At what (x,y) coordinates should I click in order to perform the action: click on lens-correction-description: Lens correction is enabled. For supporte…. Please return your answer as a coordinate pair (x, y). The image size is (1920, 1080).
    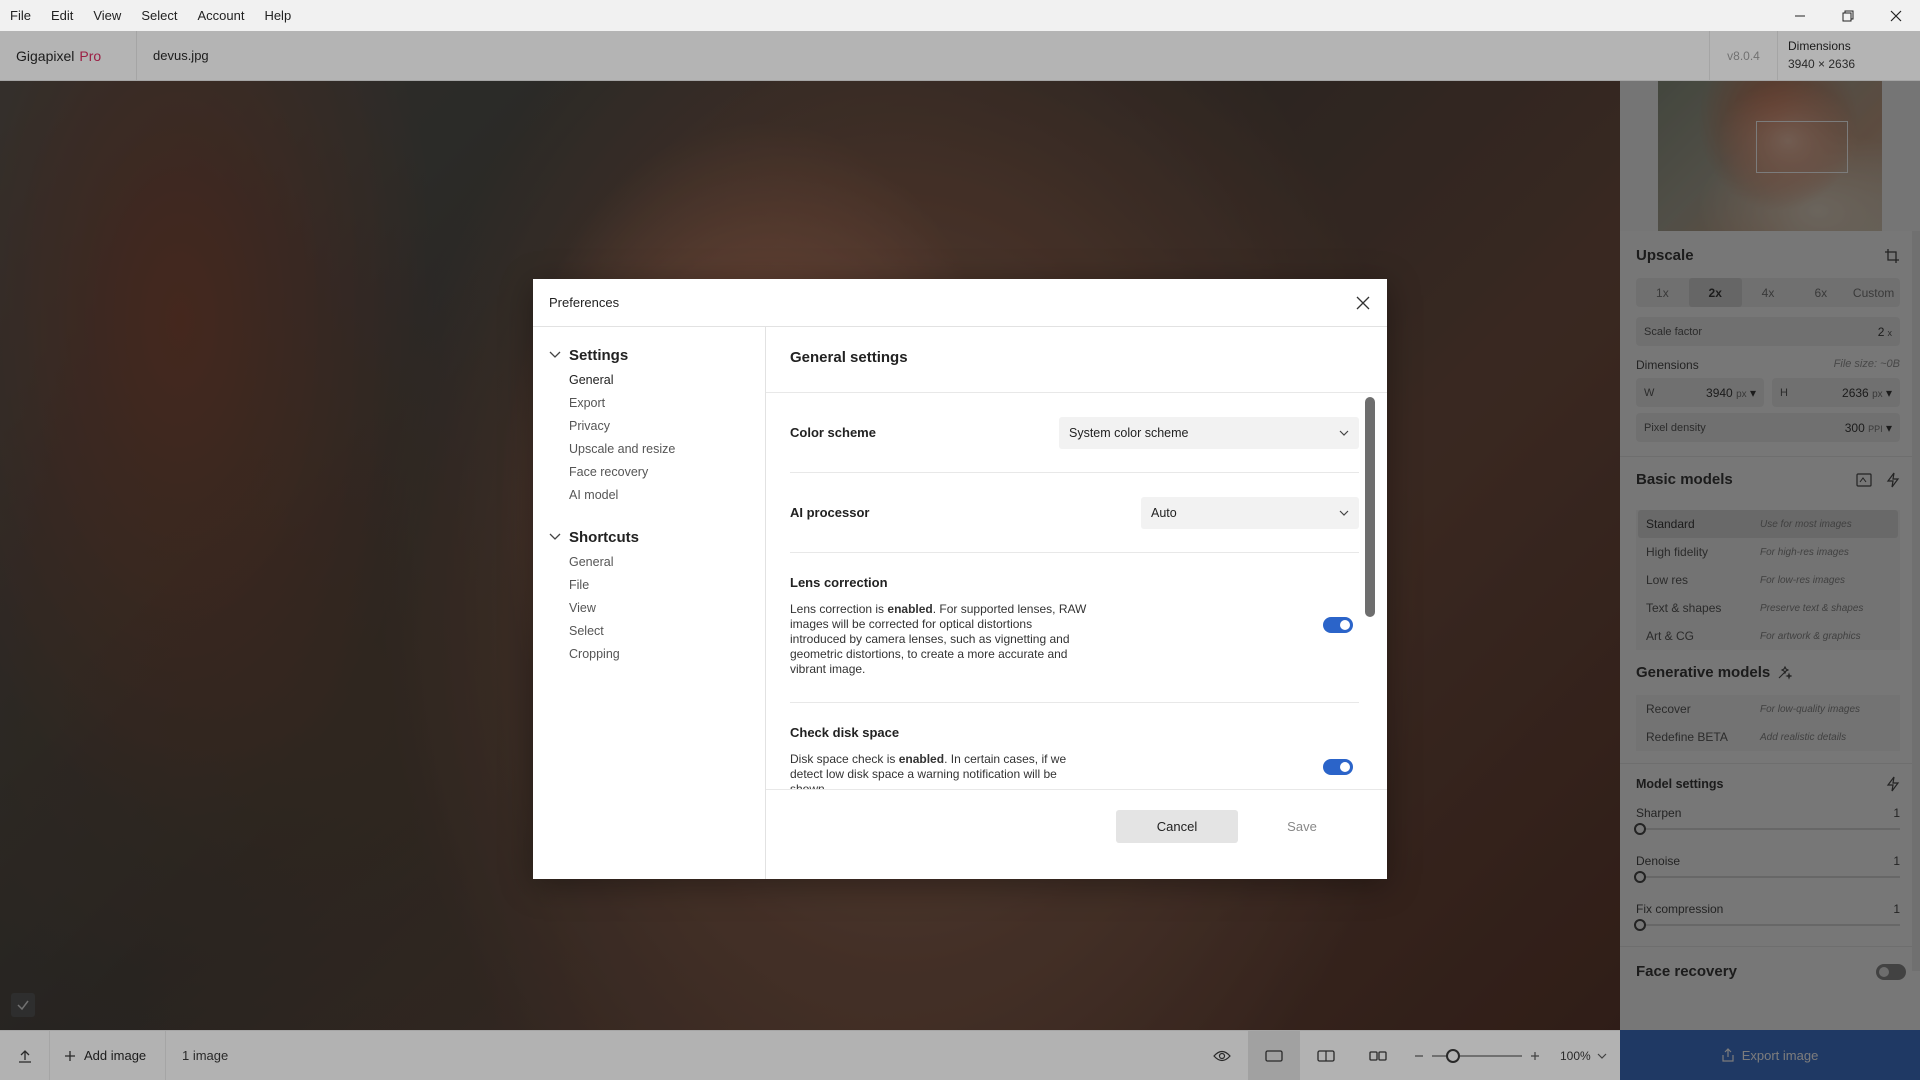
    Looking at the image, I should click on (940, 639).